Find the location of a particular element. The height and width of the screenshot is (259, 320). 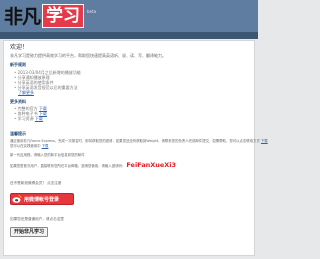

start-learning-button: 开始非凡学习 is located at coordinates (29, 232).